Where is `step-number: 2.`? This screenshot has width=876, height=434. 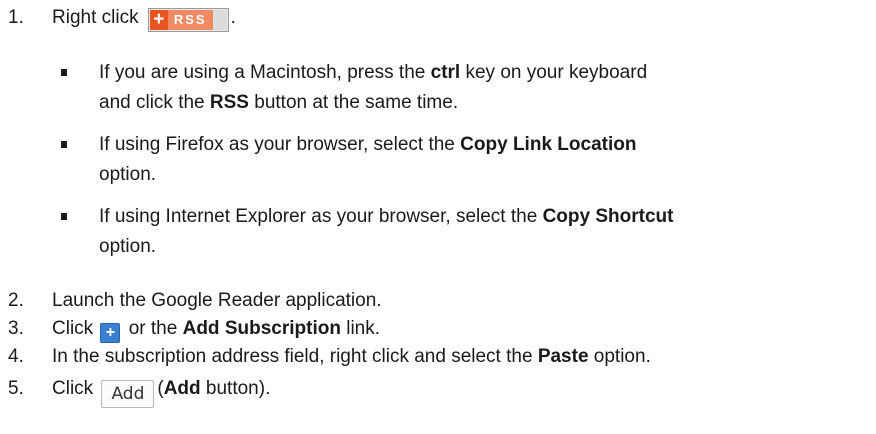
step-number: 2. is located at coordinates (16, 300).